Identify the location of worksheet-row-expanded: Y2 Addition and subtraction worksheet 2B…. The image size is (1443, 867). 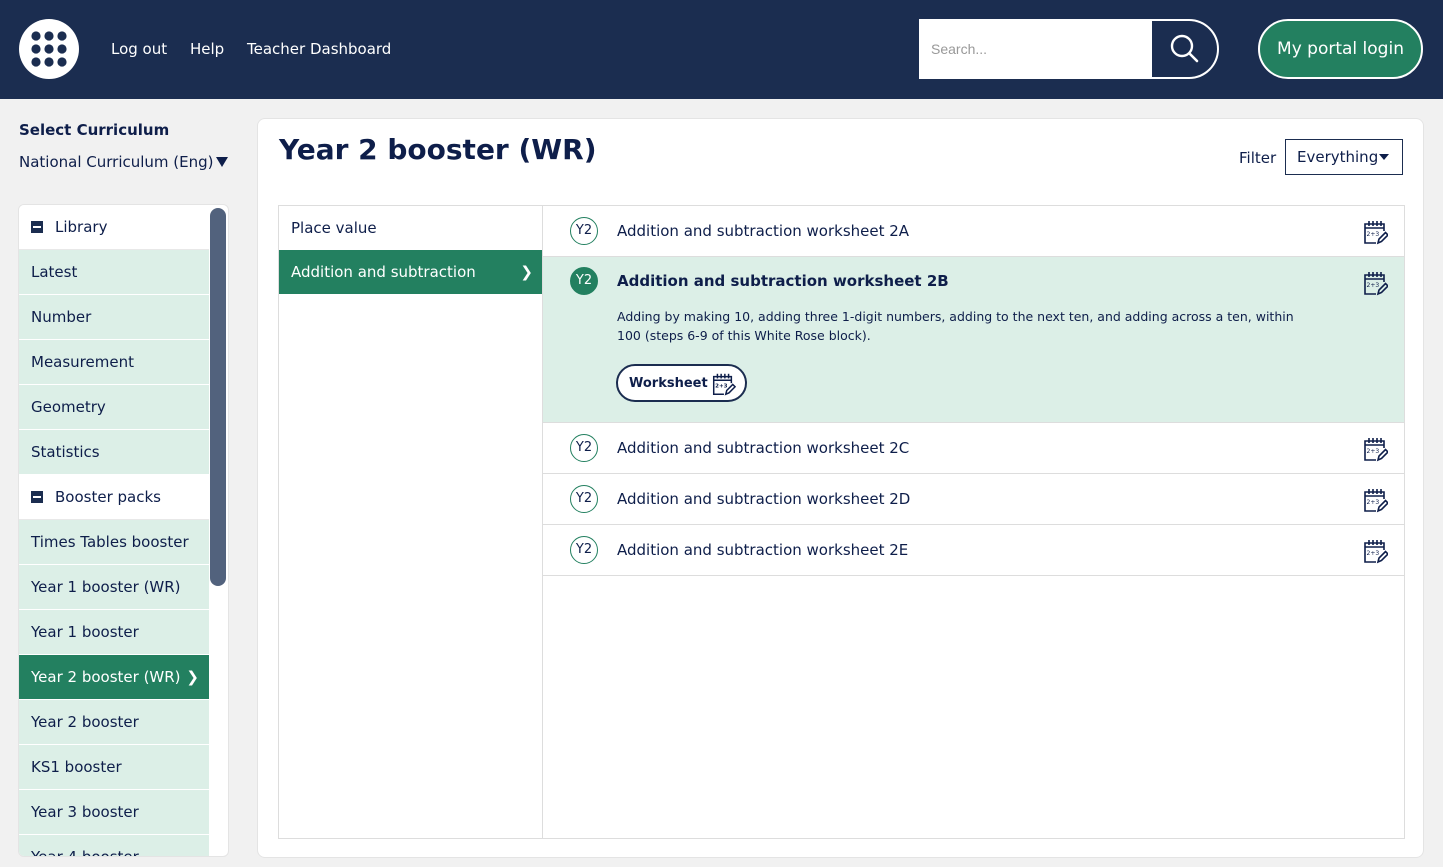
(973, 340).